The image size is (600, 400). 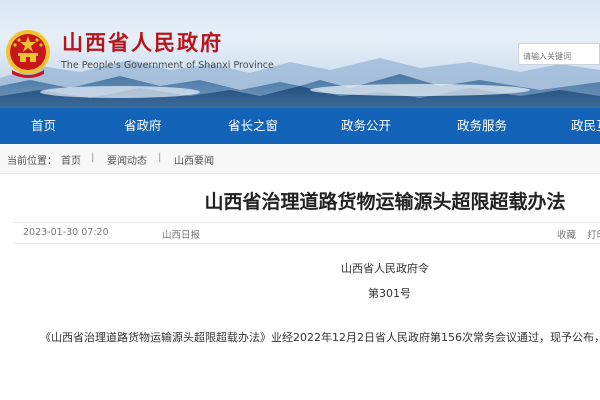 I want to click on article-meta-bar: 2023-01-30 07:20 山西日报 收藏 打印, so click(x=306, y=233).